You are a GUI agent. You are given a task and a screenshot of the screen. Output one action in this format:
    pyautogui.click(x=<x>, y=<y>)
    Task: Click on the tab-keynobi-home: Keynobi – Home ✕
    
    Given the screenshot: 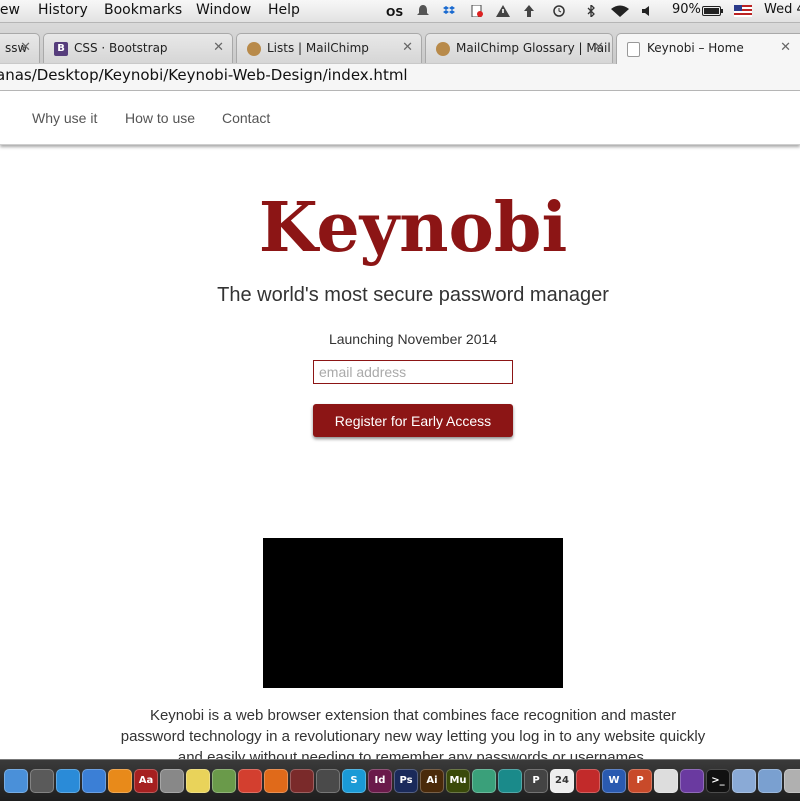 What is the action you would take?
    pyautogui.click(x=708, y=48)
    